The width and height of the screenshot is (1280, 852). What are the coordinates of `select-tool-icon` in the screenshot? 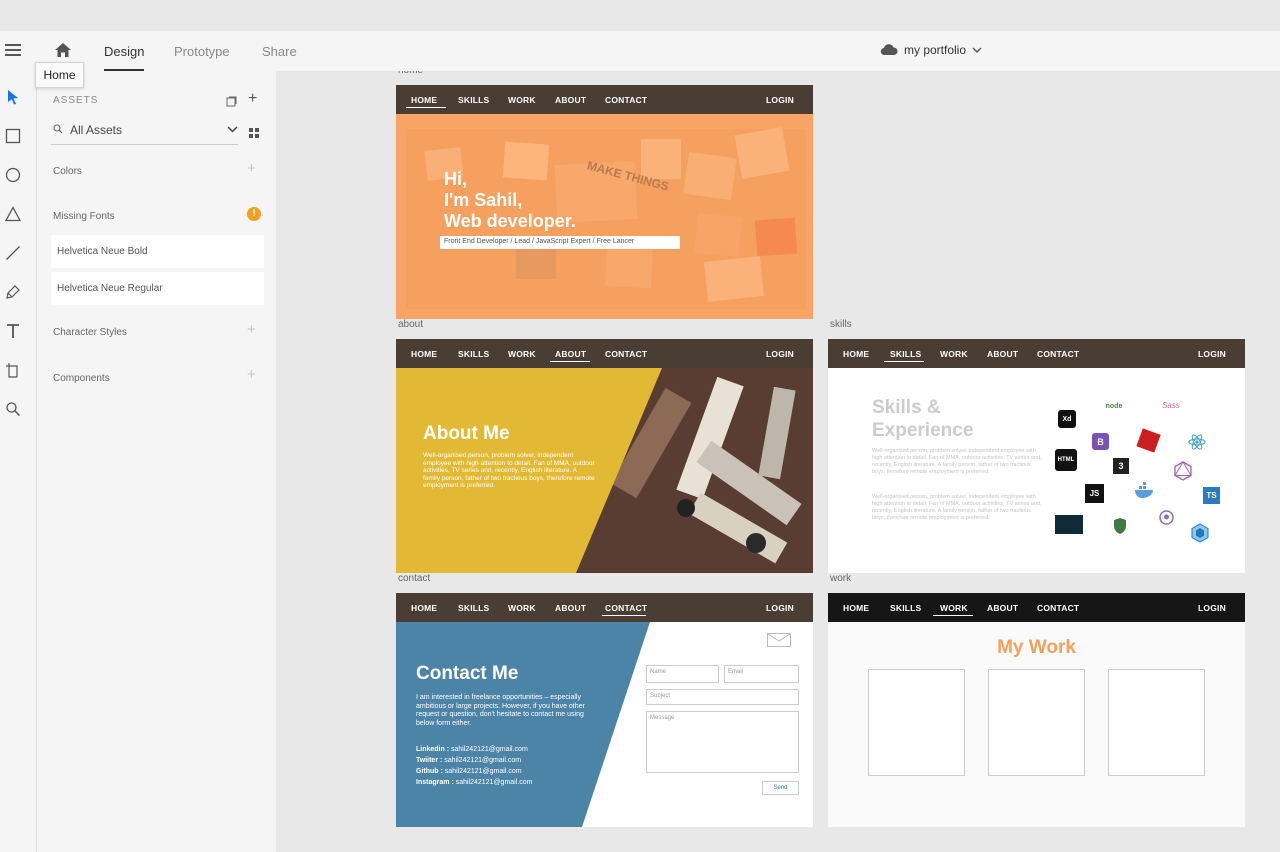 It's located at (13, 97).